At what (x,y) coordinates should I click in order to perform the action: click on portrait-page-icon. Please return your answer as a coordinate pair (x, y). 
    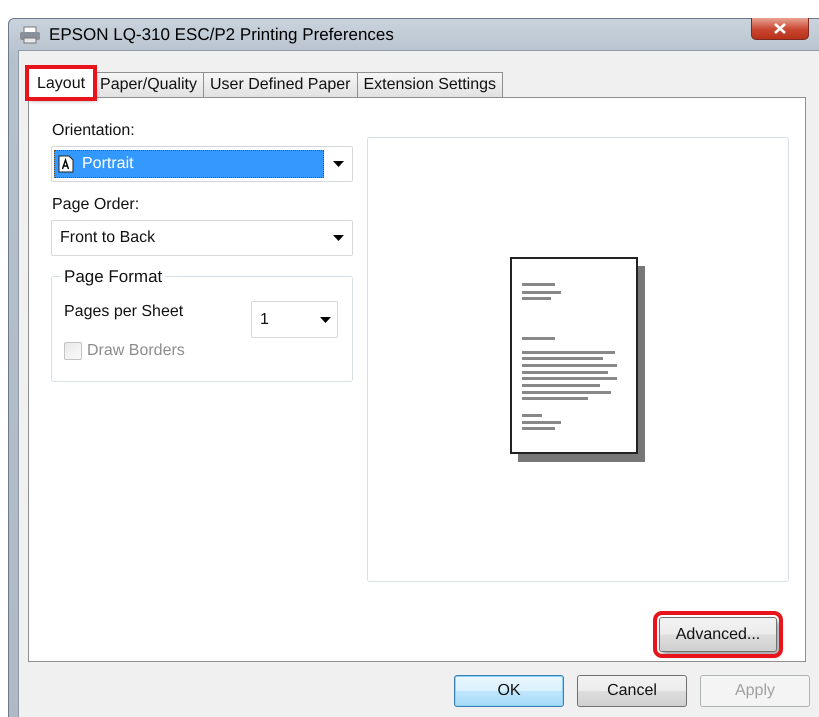
    Looking at the image, I should click on (66, 164).